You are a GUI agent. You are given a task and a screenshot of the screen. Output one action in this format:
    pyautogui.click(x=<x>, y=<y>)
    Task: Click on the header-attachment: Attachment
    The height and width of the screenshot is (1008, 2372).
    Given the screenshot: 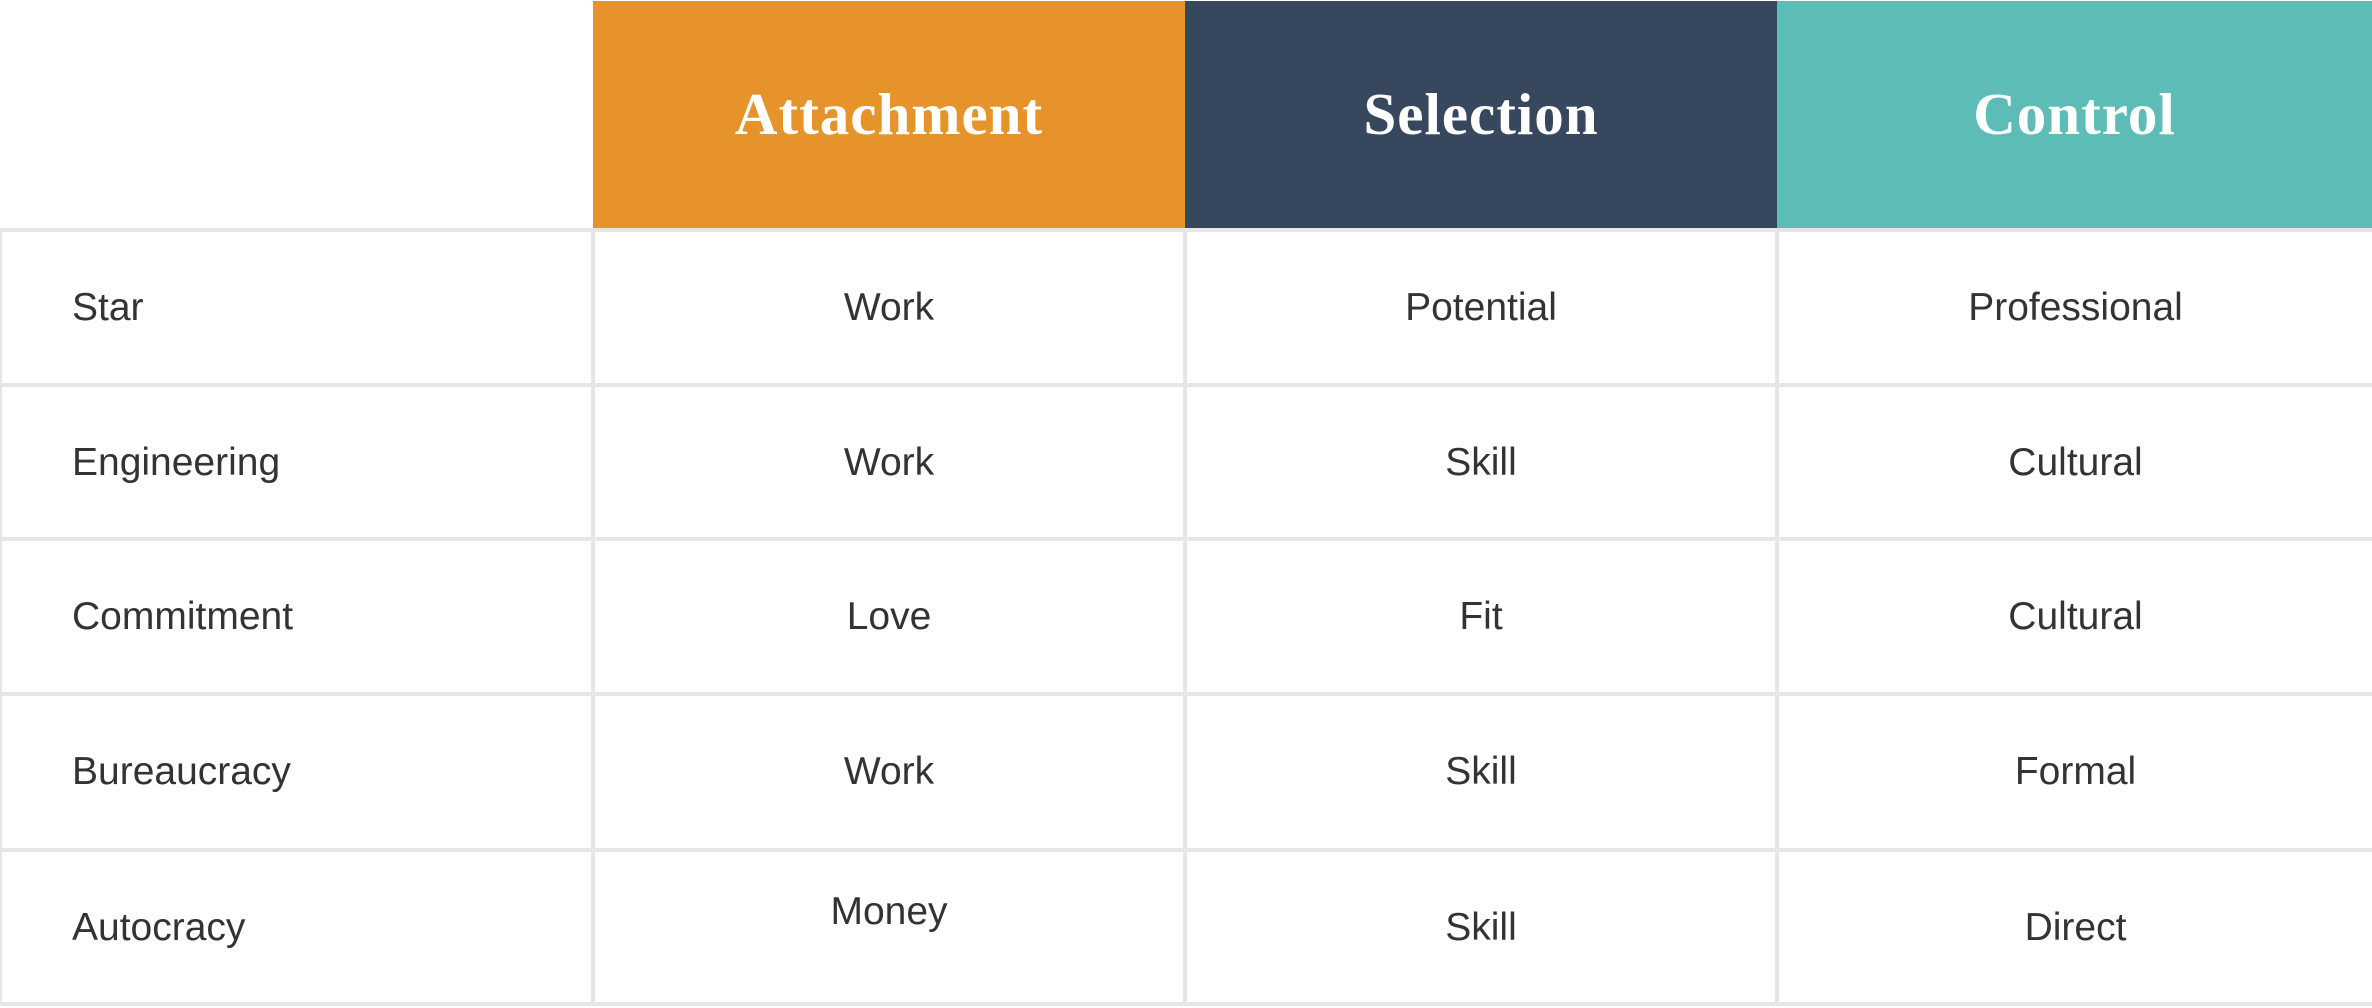 What is the action you would take?
    pyautogui.click(x=889, y=114)
    